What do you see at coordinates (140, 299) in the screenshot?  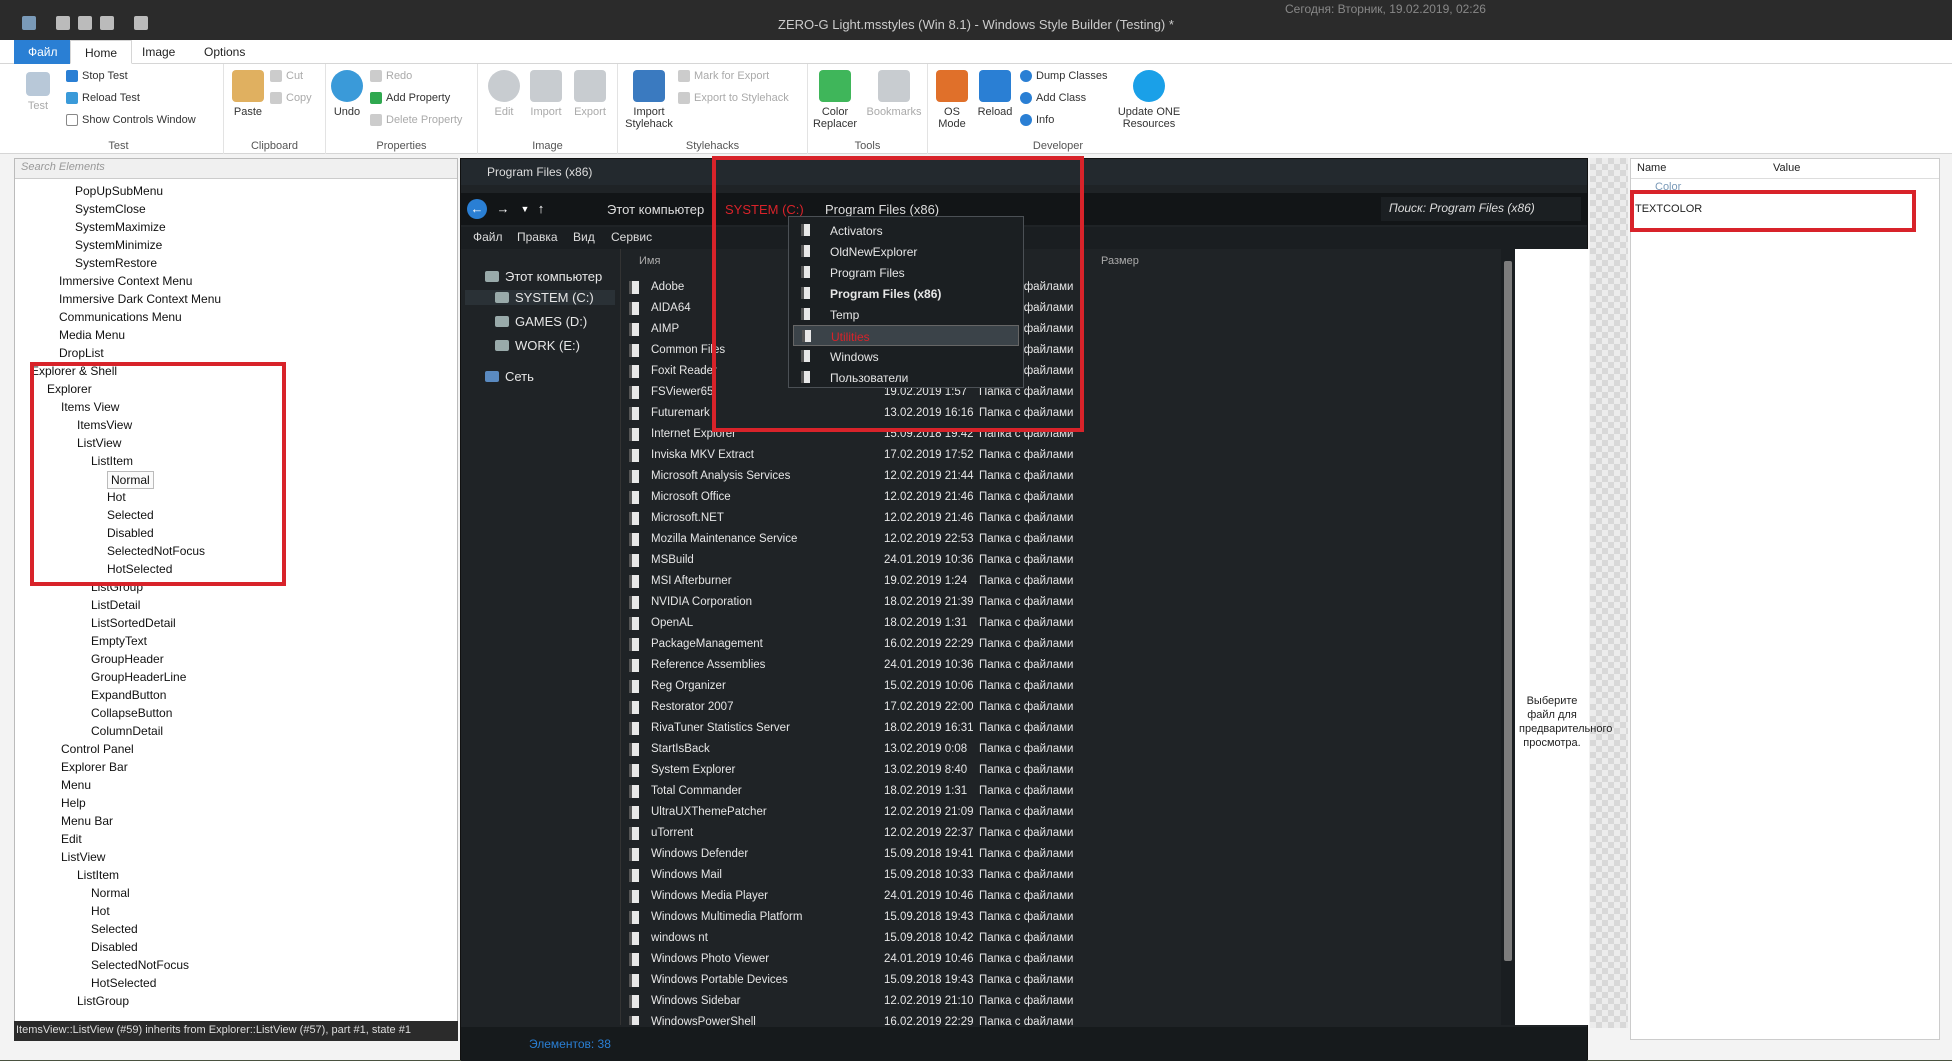 I see `tree-node: Immersive Dark Context Menu` at bounding box center [140, 299].